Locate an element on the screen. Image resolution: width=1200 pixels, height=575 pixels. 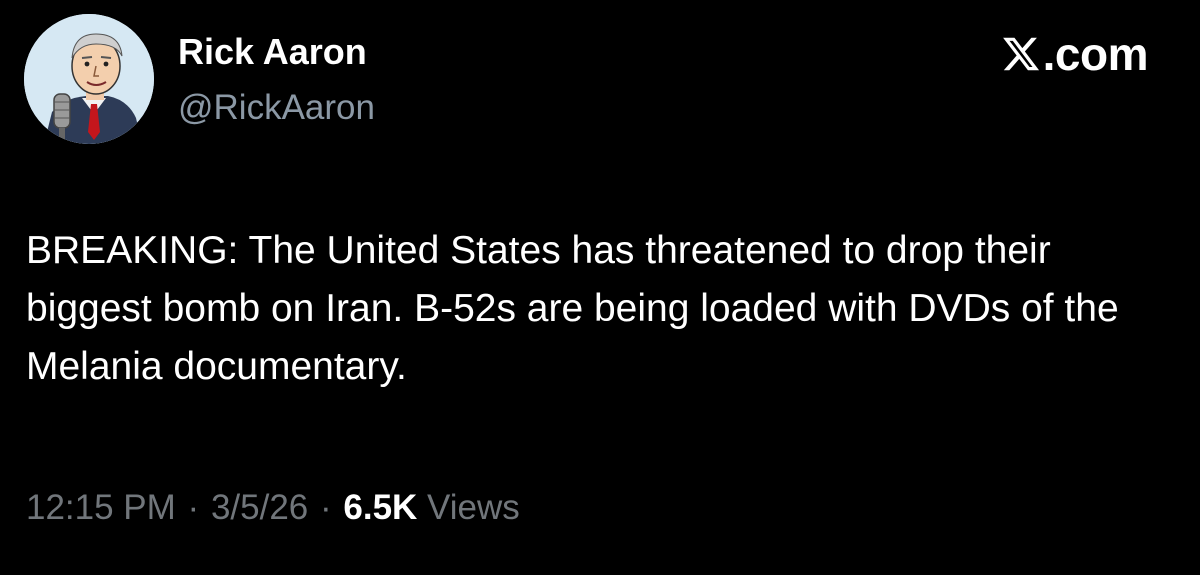
avatar is located at coordinates (89, 79).